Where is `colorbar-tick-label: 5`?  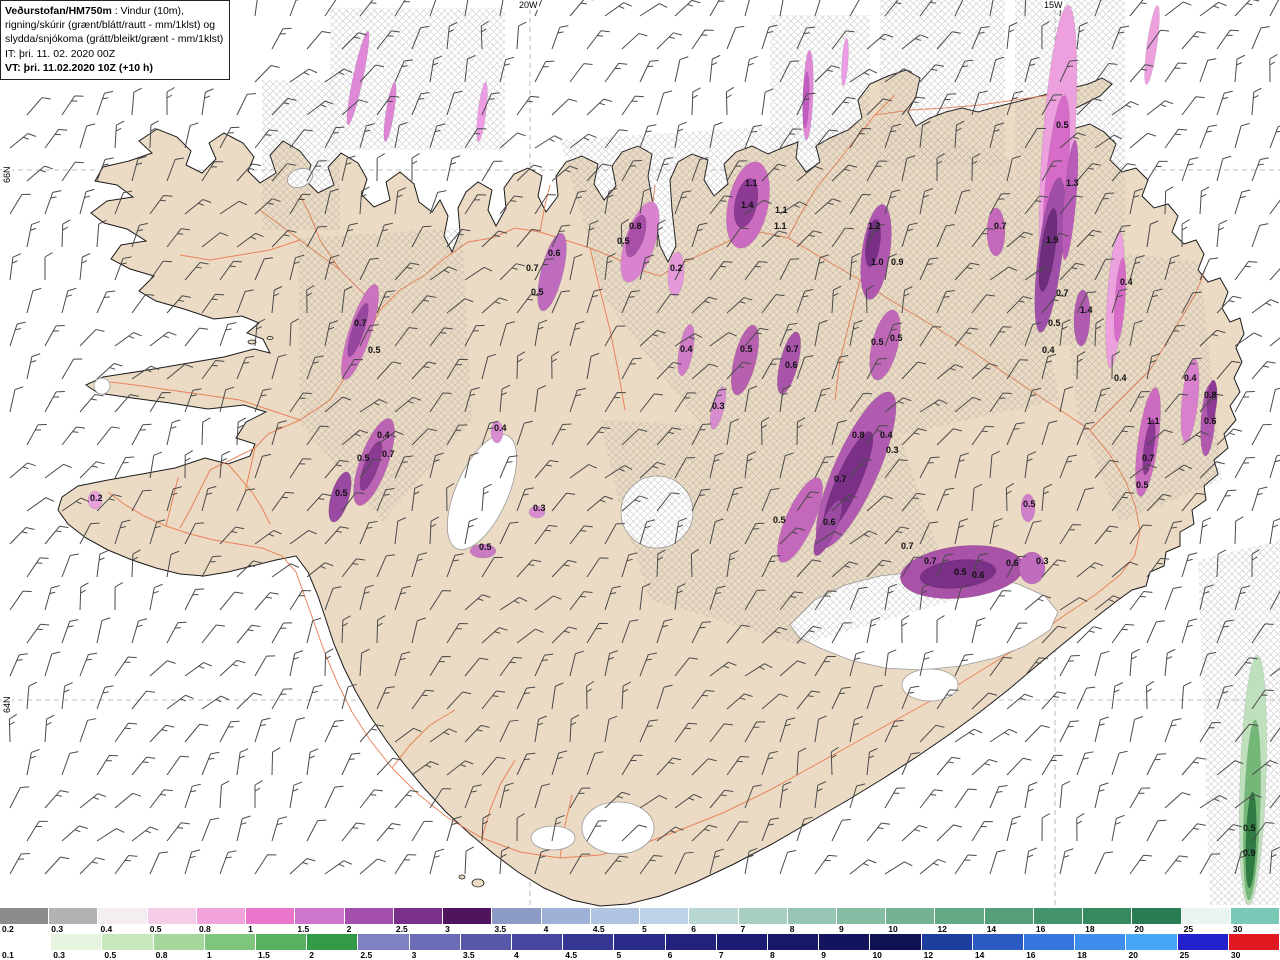
colorbar-tick-label: 5 is located at coordinates (644, 929).